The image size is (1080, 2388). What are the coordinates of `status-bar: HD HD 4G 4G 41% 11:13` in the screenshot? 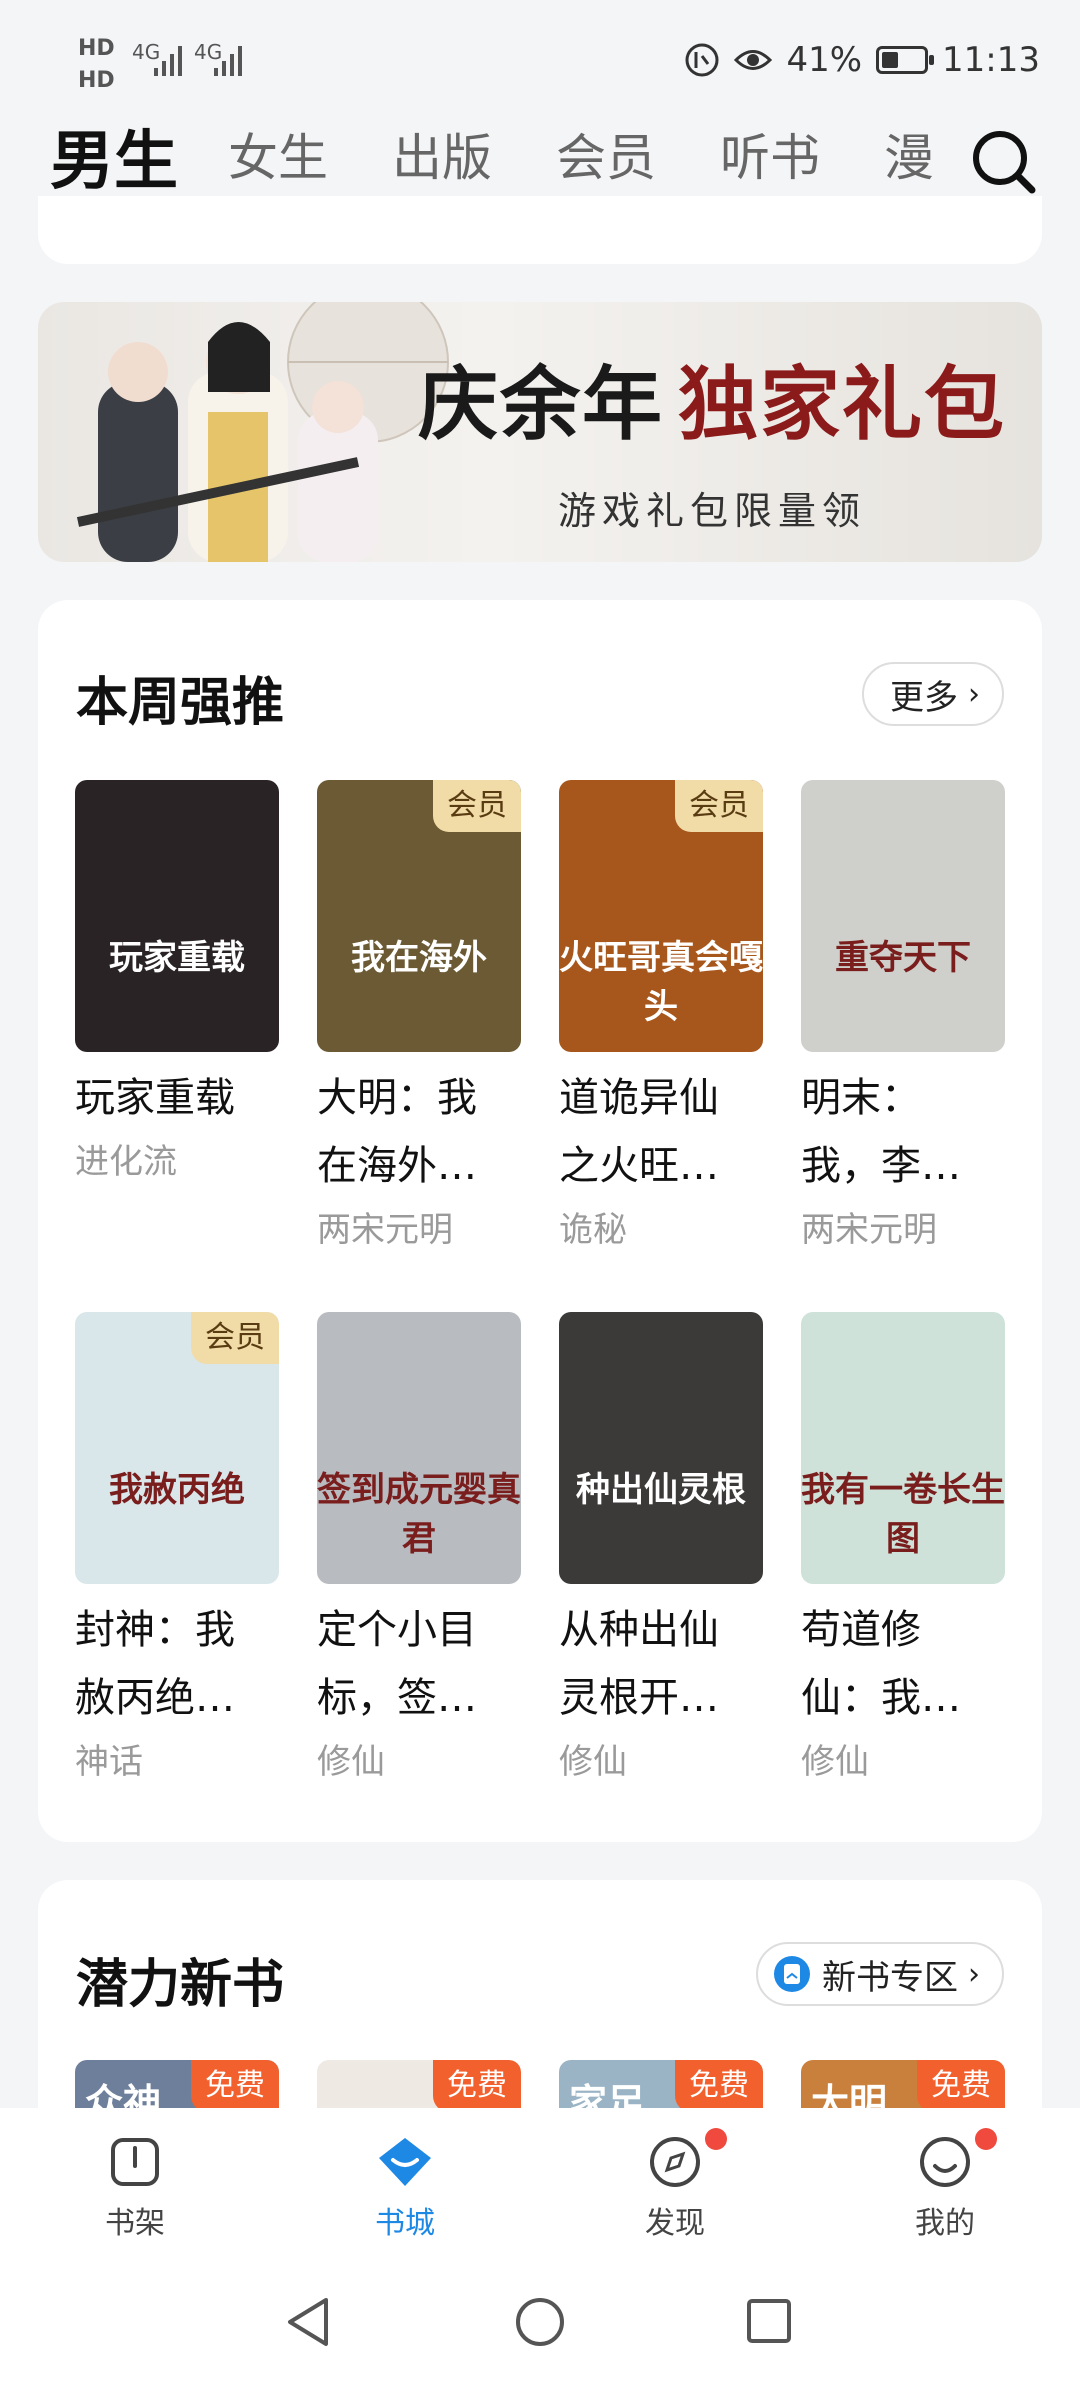 It's located at (540, 60).